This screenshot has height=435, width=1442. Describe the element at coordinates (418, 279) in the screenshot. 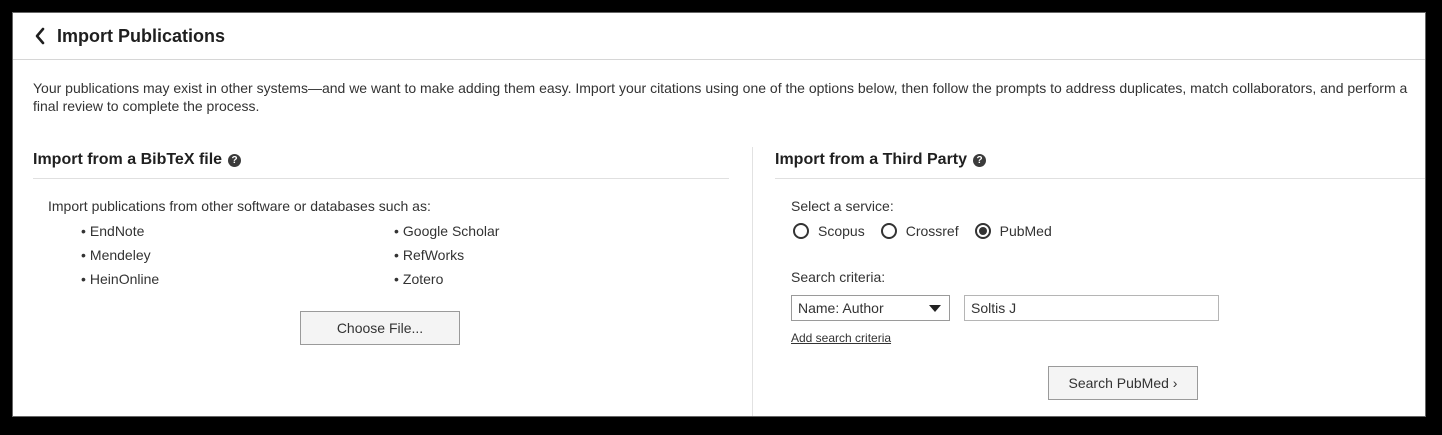

I see `source-list-item: Zotero` at that location.